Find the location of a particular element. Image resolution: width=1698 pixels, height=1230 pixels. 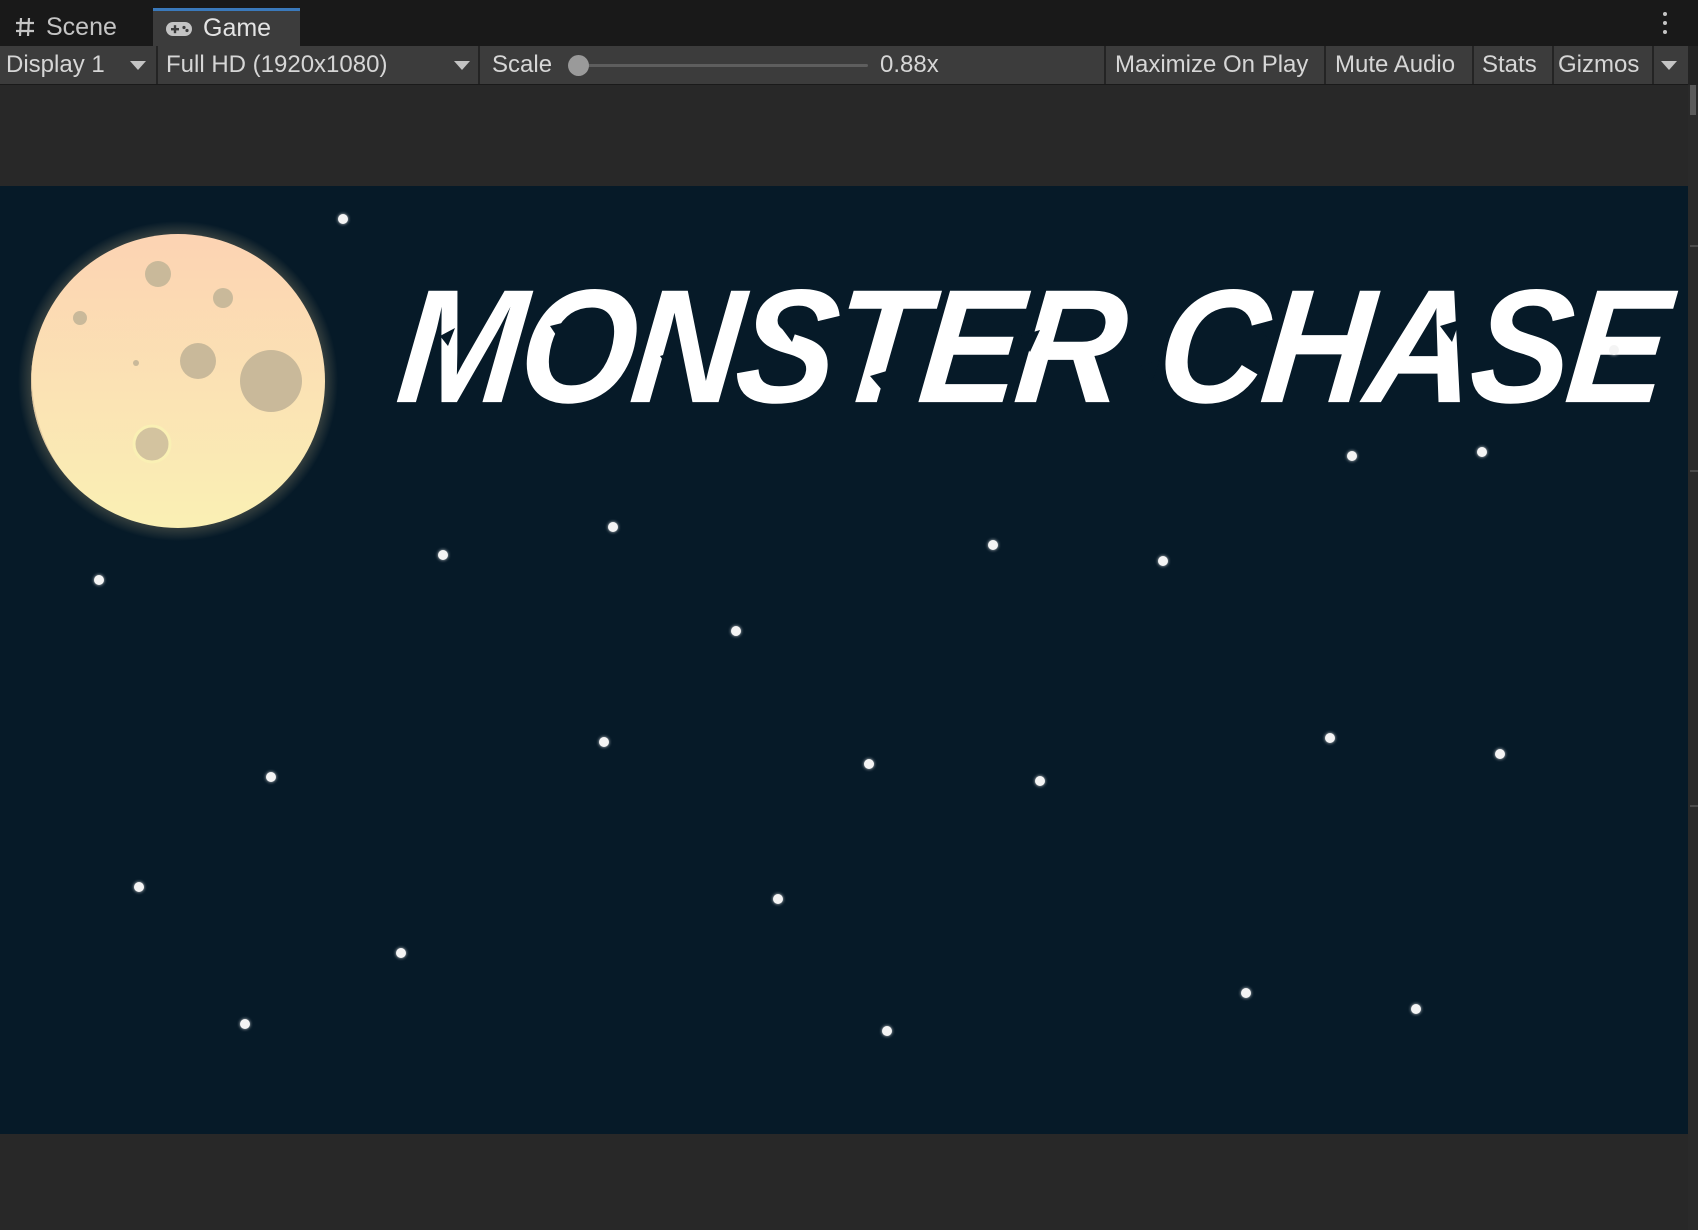

game-title-text: MONSTER CHASE is located at coordinates (1032, 346).